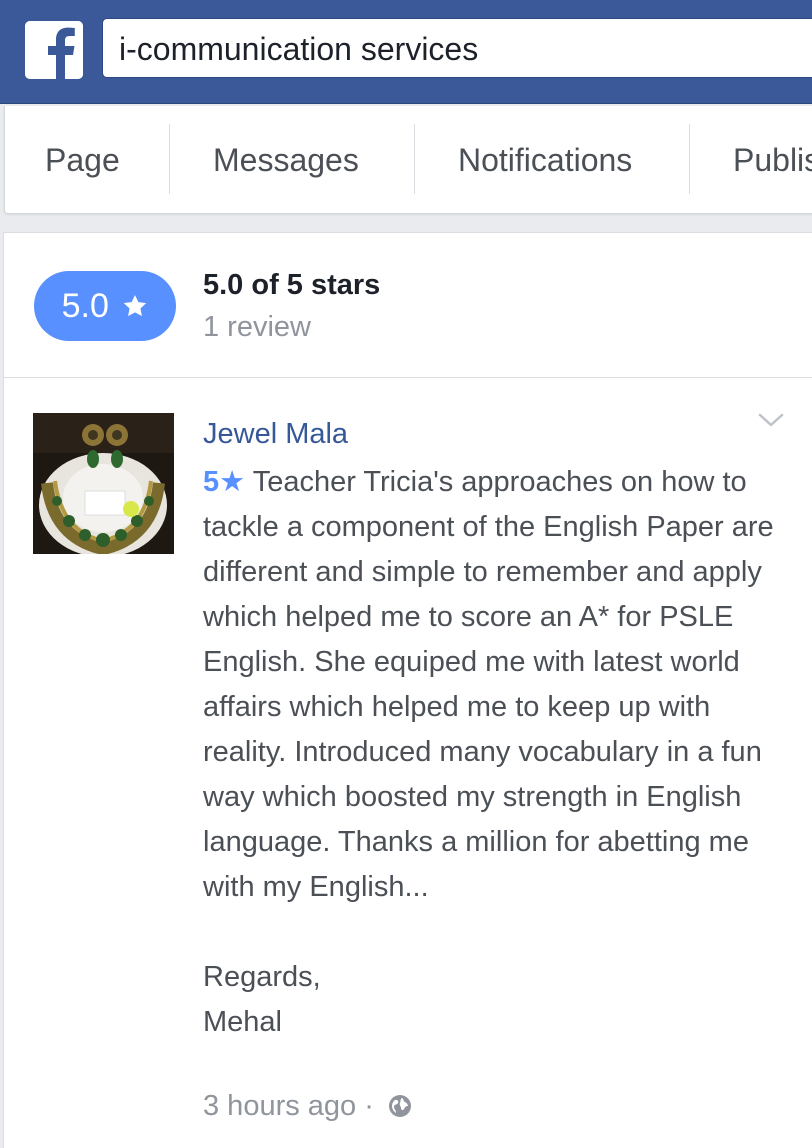  I want to click on review-regards: Regards,, so click(262, 977).